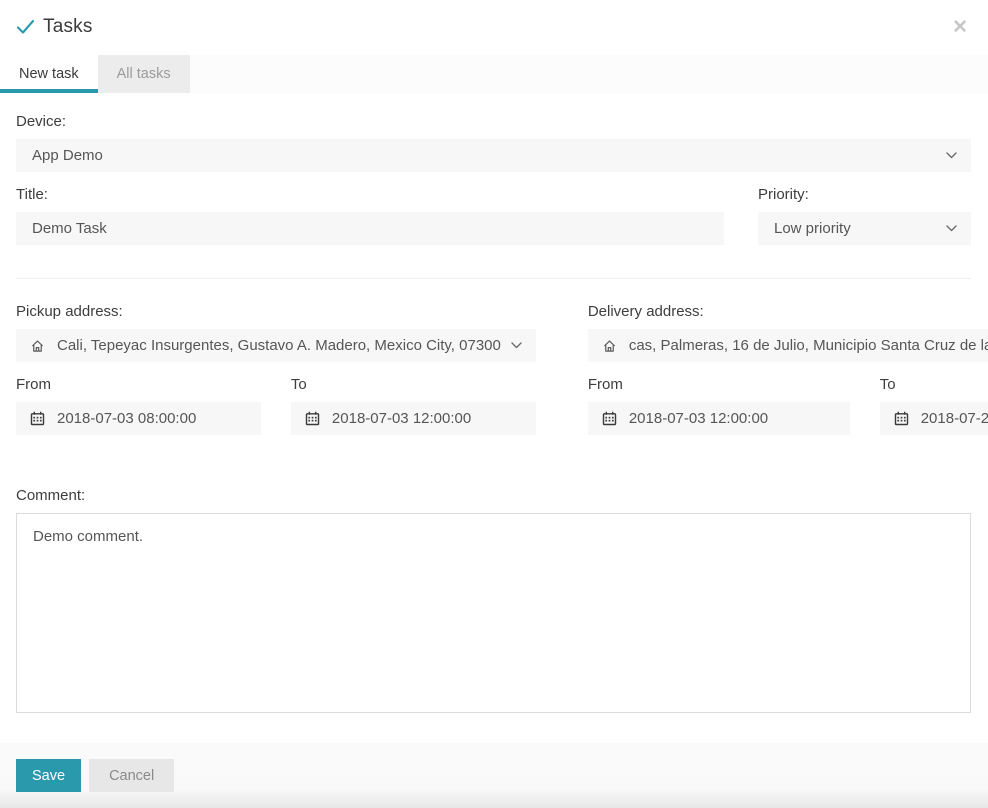 The height and width of the screenshot is (808, 988). What do you see at coordinates (605, 384) in the screenshot?
I see `delivery-from-label: From` at bounding box center [605, 384].